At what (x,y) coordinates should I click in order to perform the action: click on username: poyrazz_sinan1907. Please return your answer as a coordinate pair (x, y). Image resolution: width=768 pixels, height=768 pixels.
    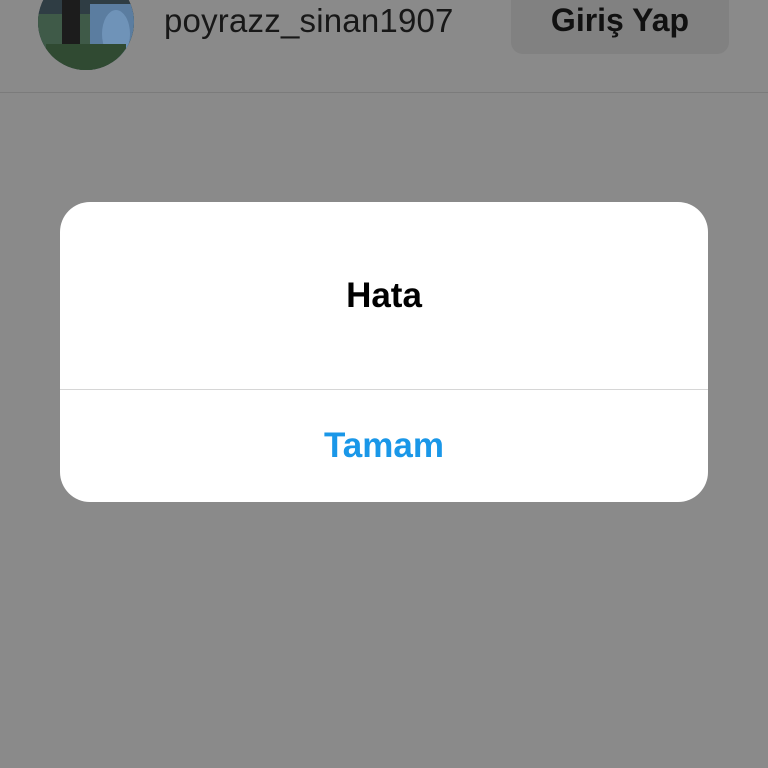
    Looking at the image, I should click on (309, 20).